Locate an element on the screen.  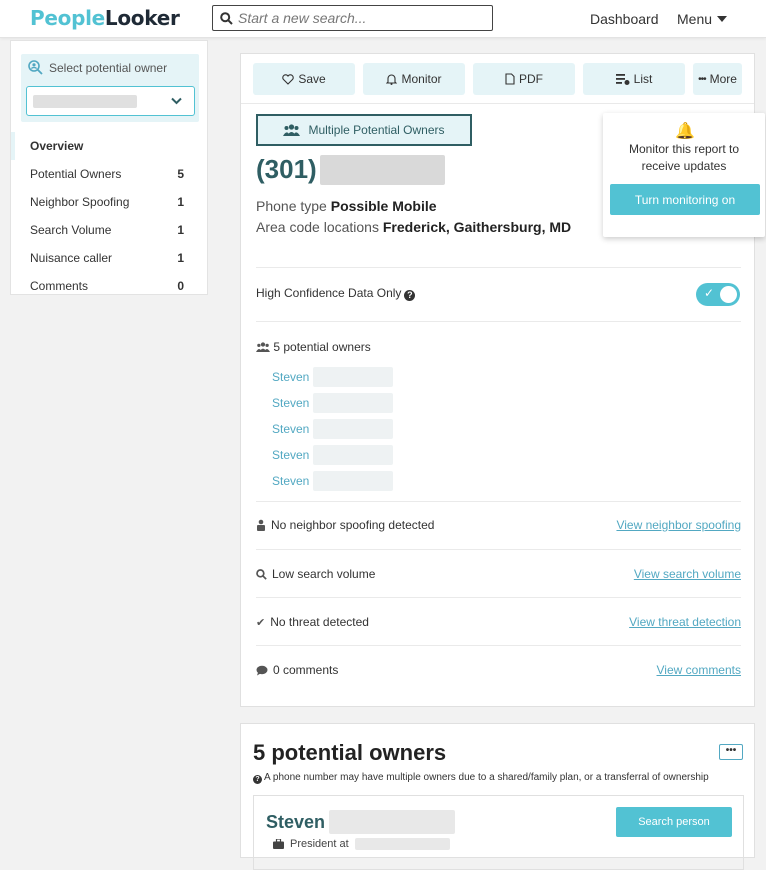
select-owner-label: Select potential owner is located at coordinates (108, 68).